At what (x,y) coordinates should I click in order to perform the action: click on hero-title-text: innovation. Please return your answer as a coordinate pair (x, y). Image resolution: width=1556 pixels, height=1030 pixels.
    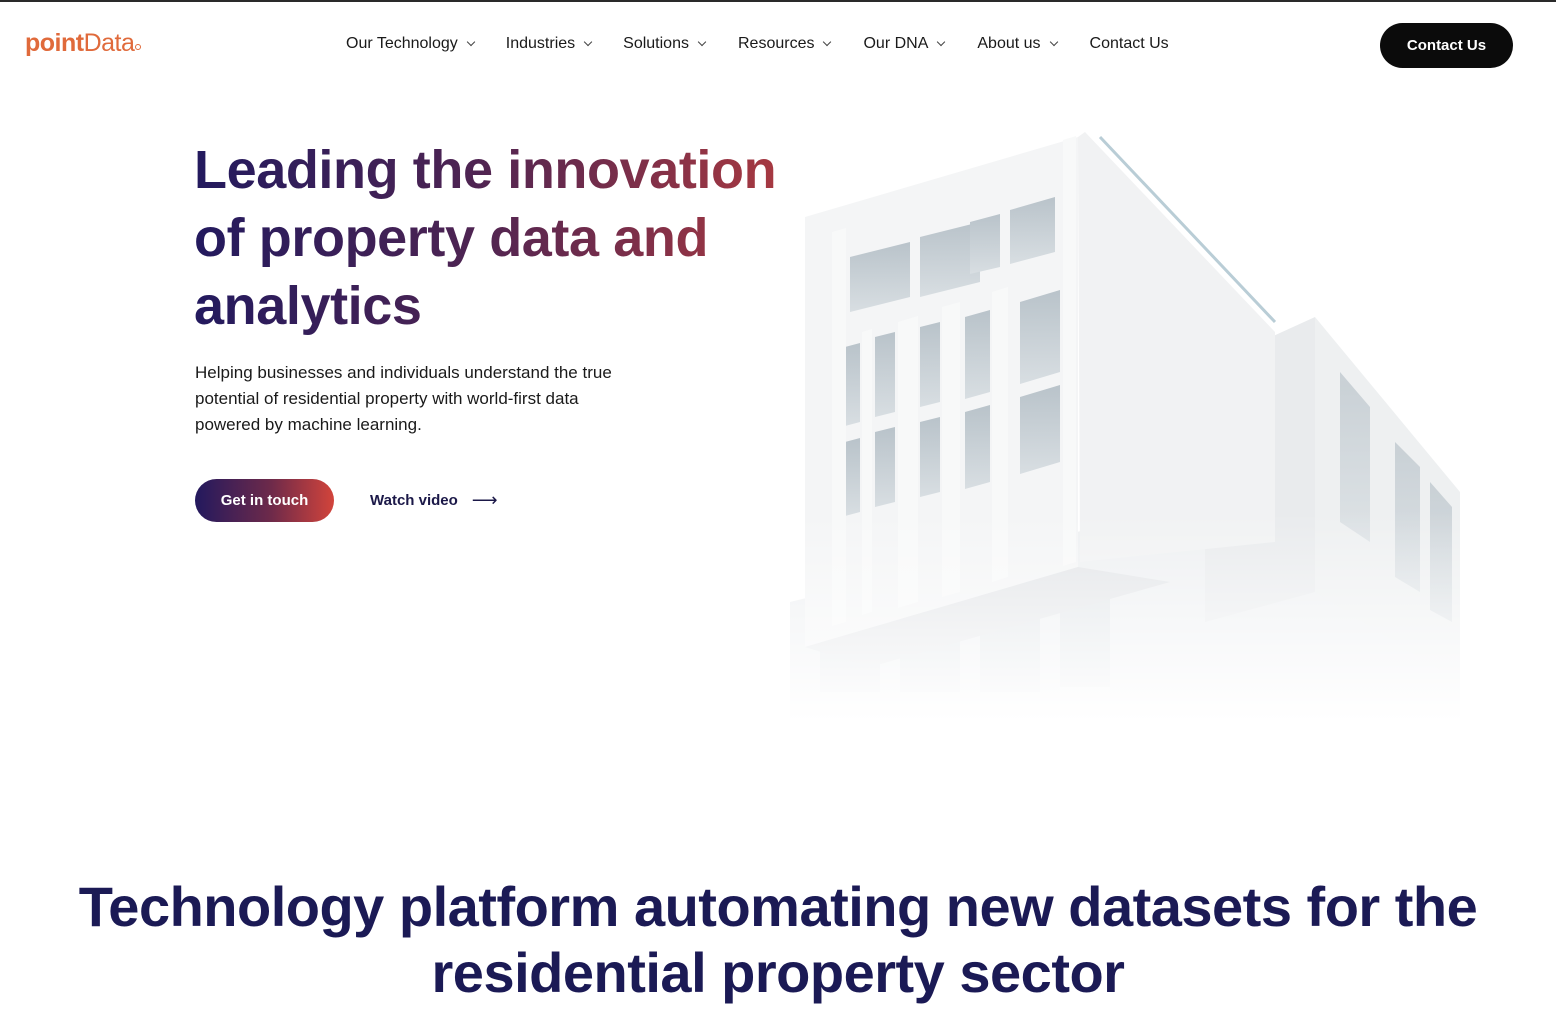
    Looking at the image, I should click on (642, 170).